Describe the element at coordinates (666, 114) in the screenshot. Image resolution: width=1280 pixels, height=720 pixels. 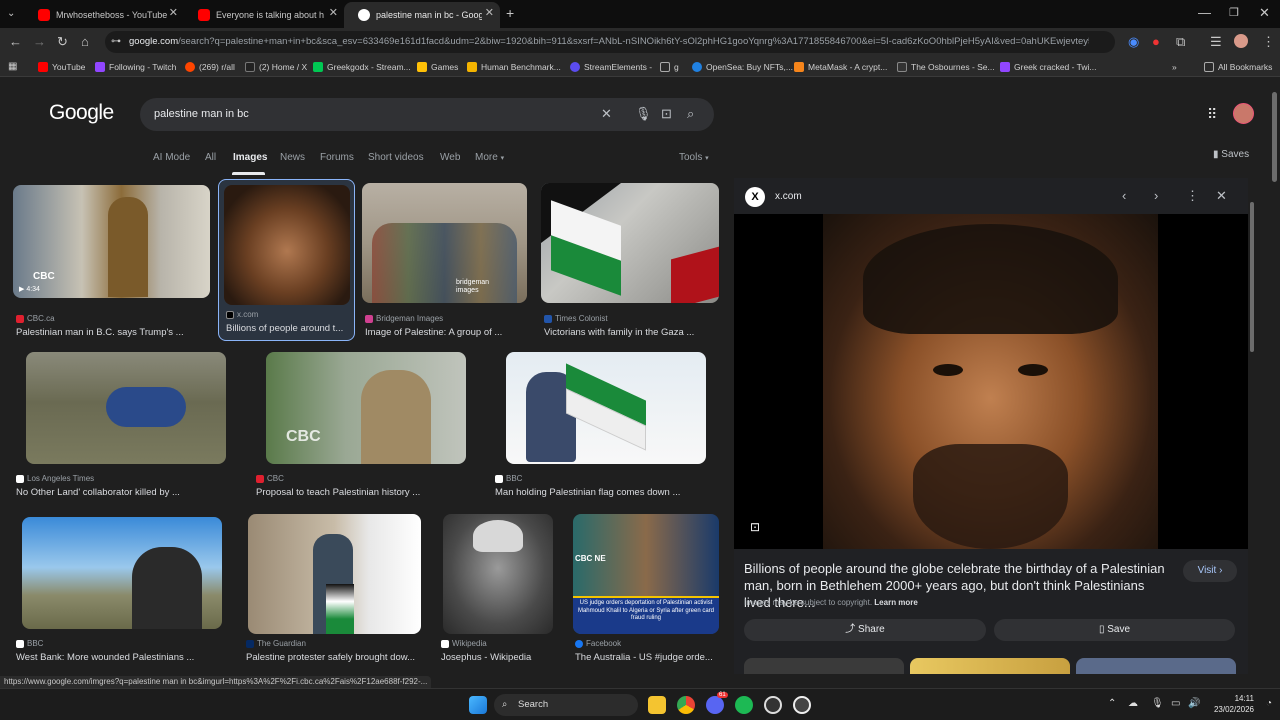
I see `lens-icon: ⊡` at that location.